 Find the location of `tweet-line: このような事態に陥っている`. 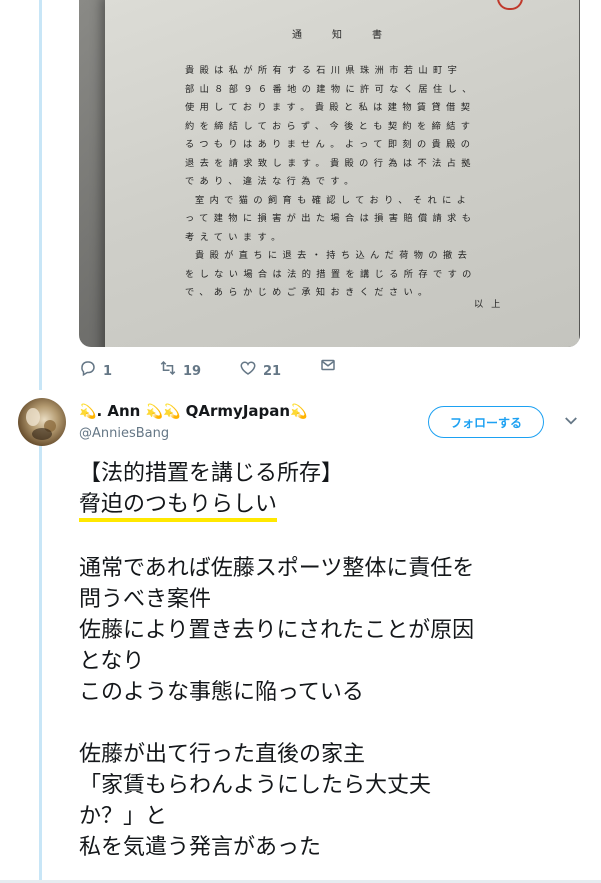

tweet-line: このような事態に陥っている is located at coordinates (221, 692).